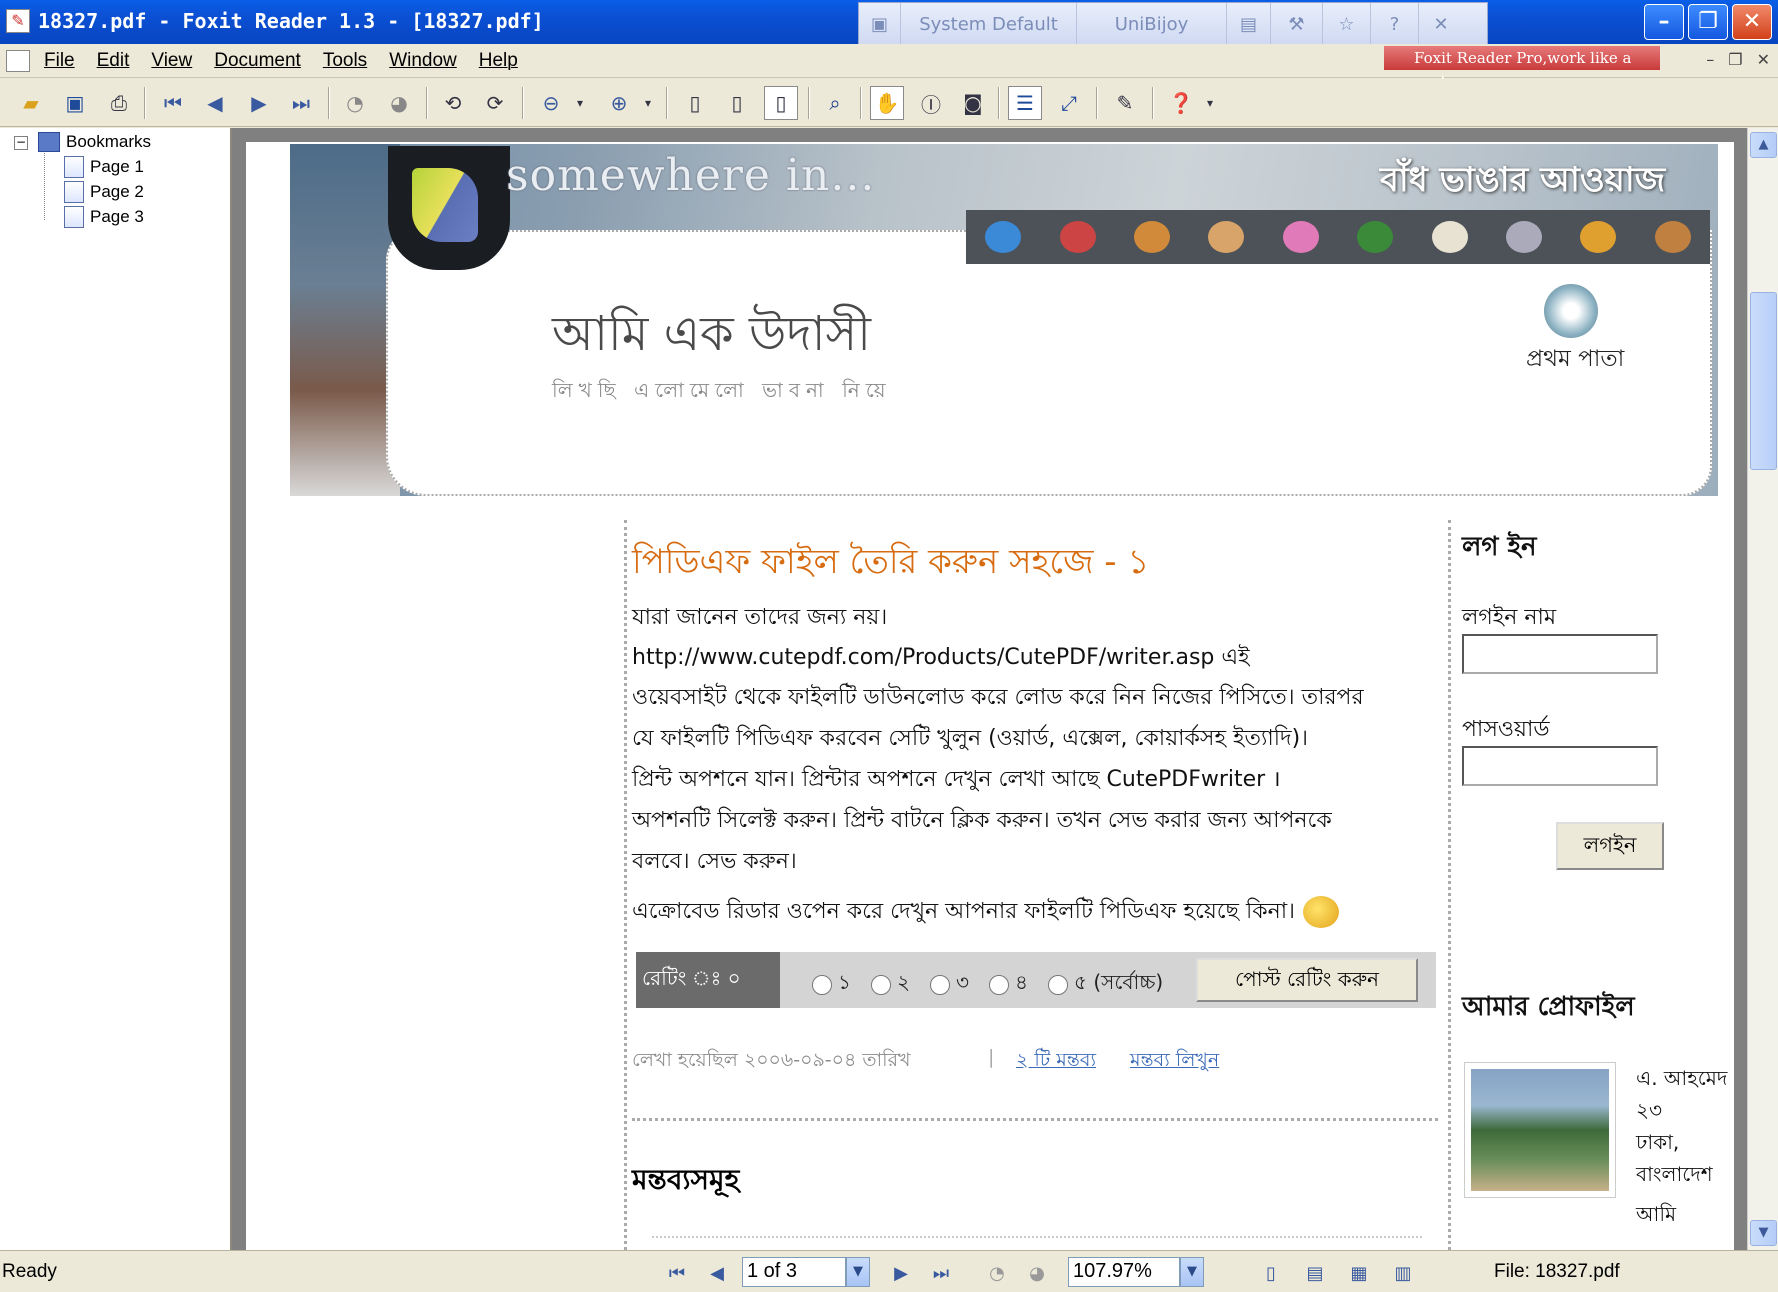 This screenshot has height=1292, width=1778. I want to click on continuous-facing-icon: ▥, so click(1403, 1273).